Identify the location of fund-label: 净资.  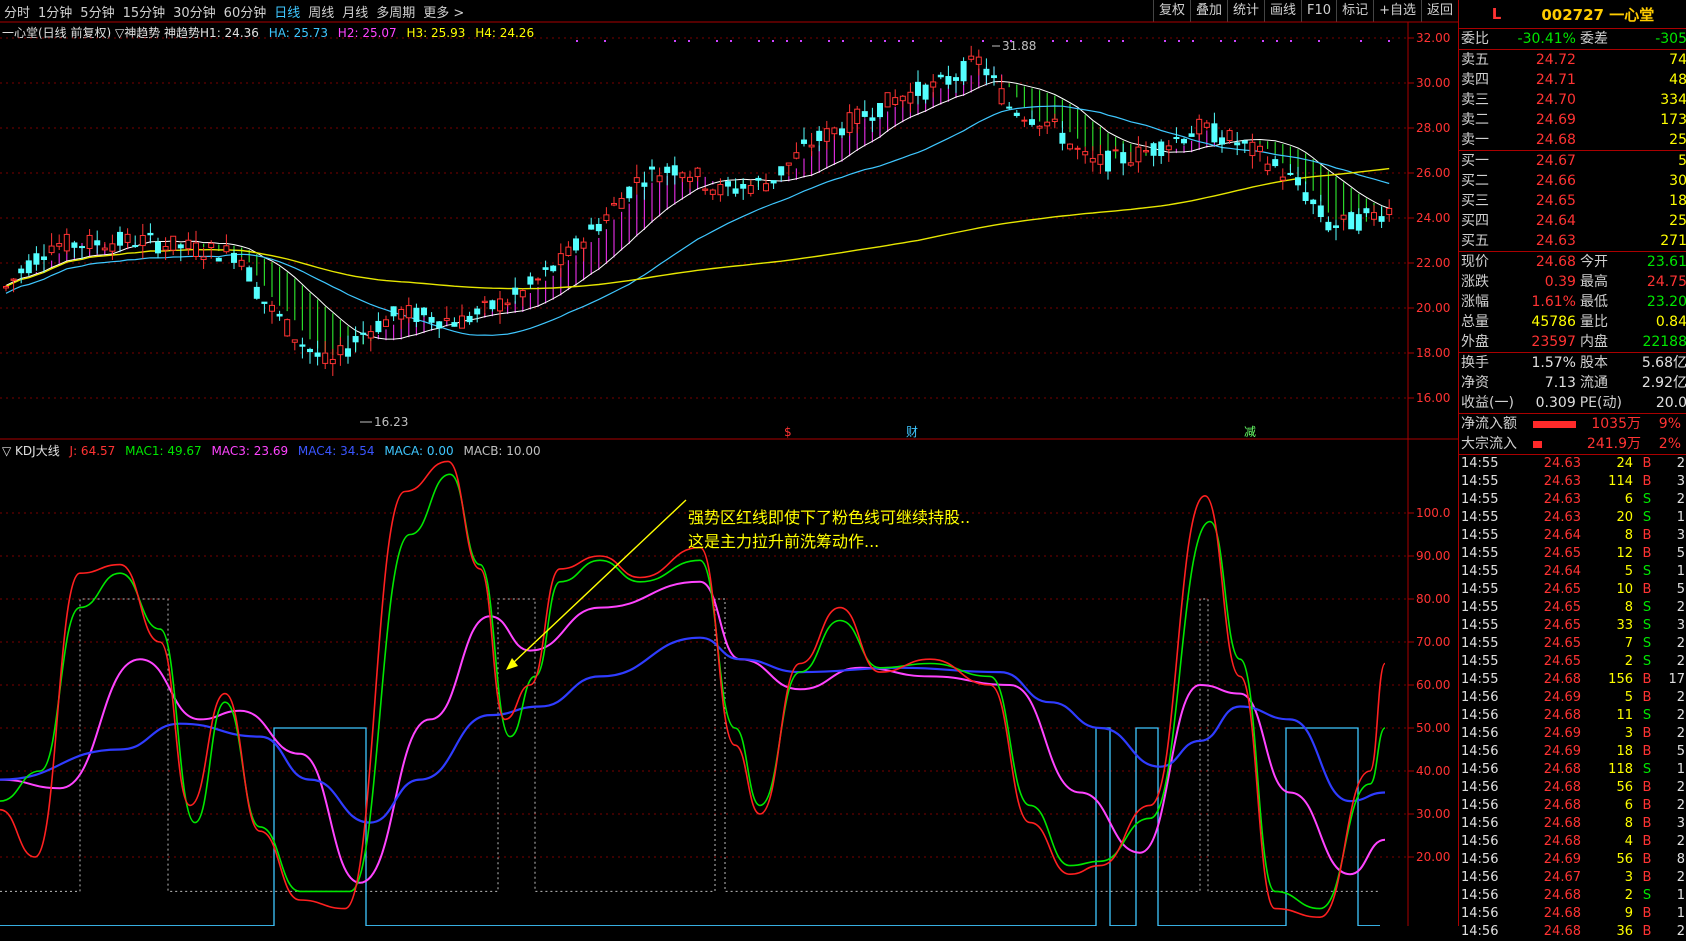
(1475, 383).